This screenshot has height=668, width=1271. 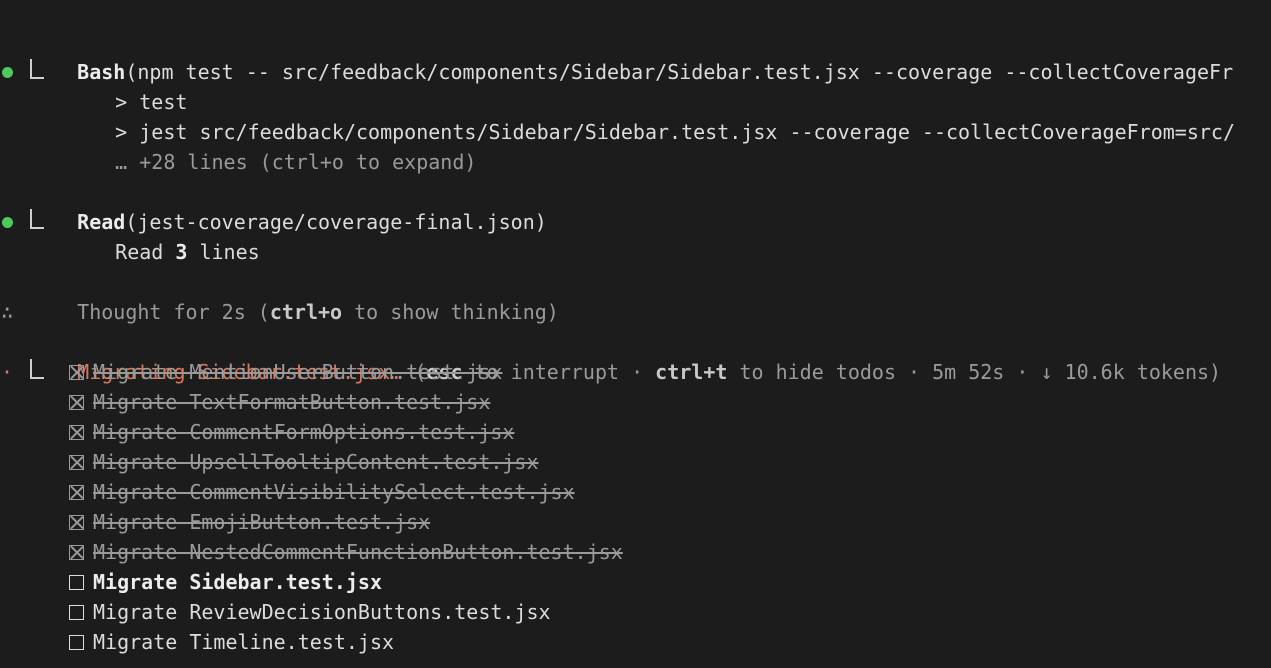 I want to click on todo-item: Migrate UpsellTooltipContent.test.jsx, so click(x=635, y=462).